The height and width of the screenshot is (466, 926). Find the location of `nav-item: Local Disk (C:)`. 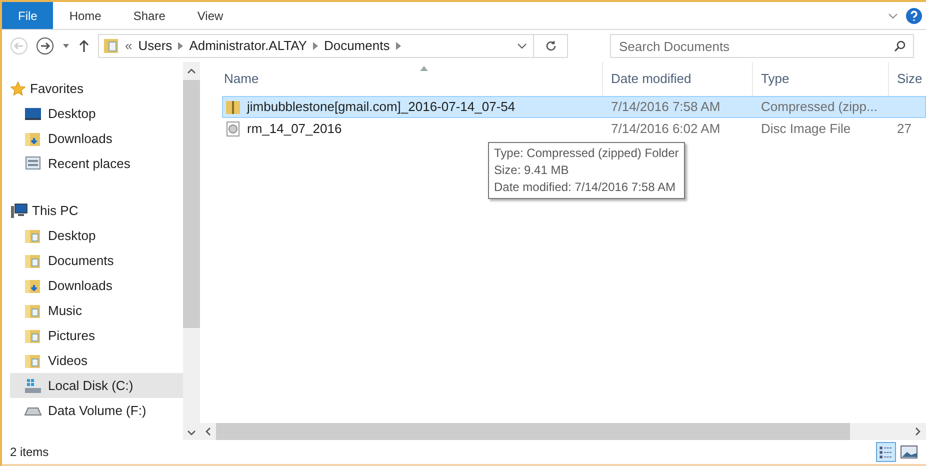

nav-item: Local Disk (C:) is located at coordinates (96, 385).